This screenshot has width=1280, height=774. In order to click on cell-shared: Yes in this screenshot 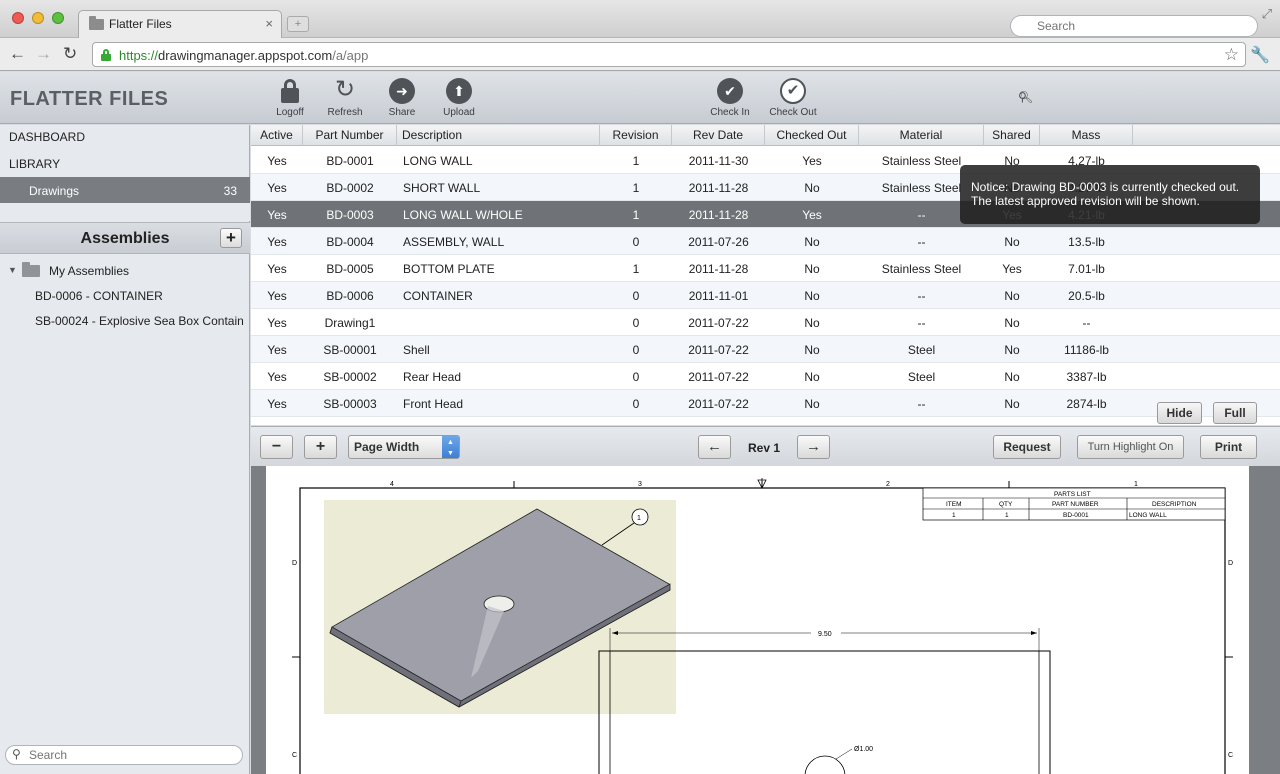, I will do `click(1012, 269)`.